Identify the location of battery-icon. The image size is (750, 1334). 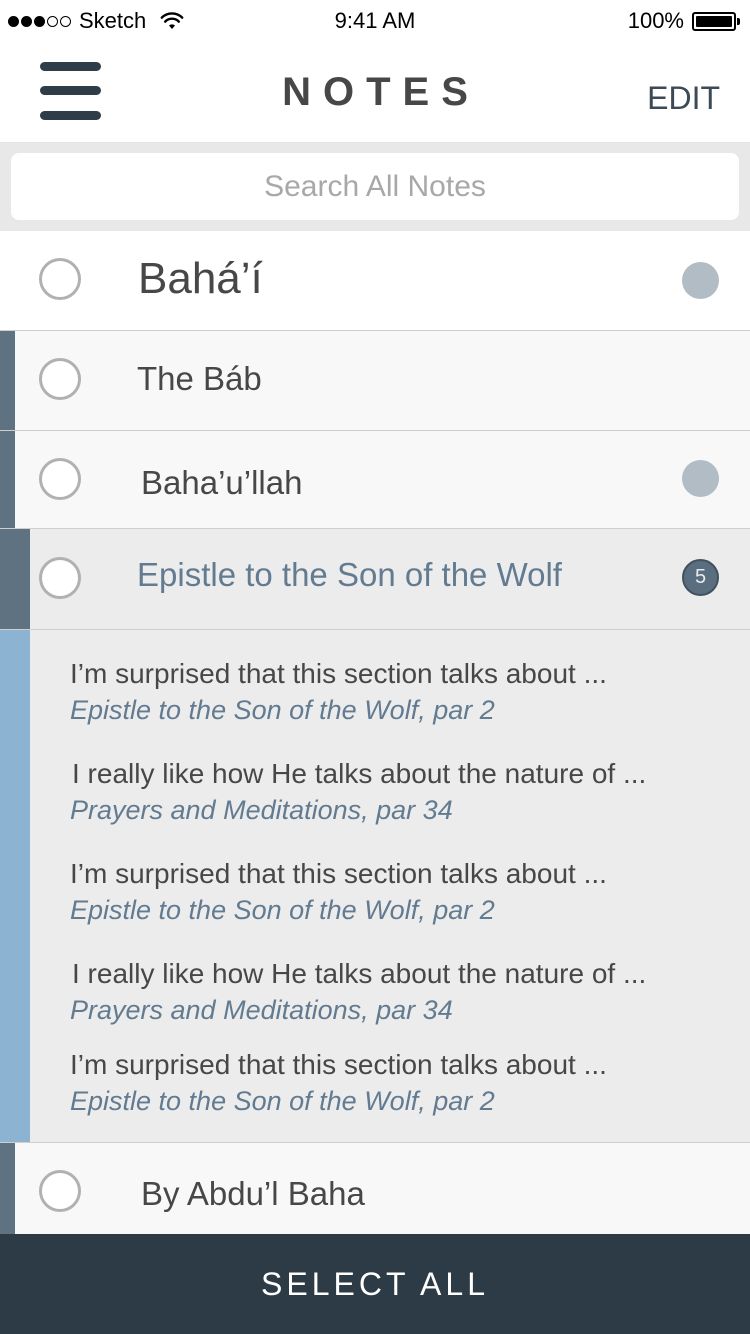
(716, 21).